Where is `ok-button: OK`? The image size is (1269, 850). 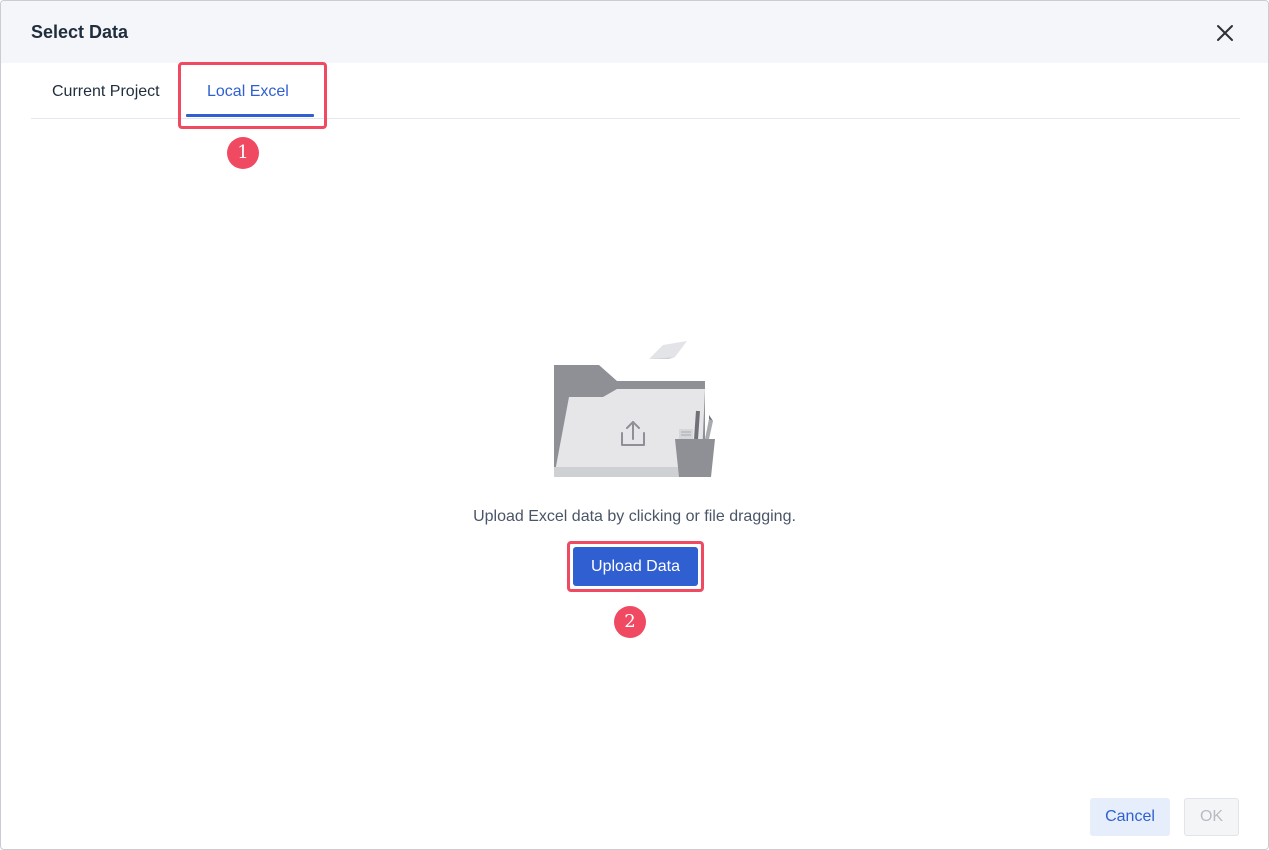
ok-button: OK is located at coordinates (1211, 817).